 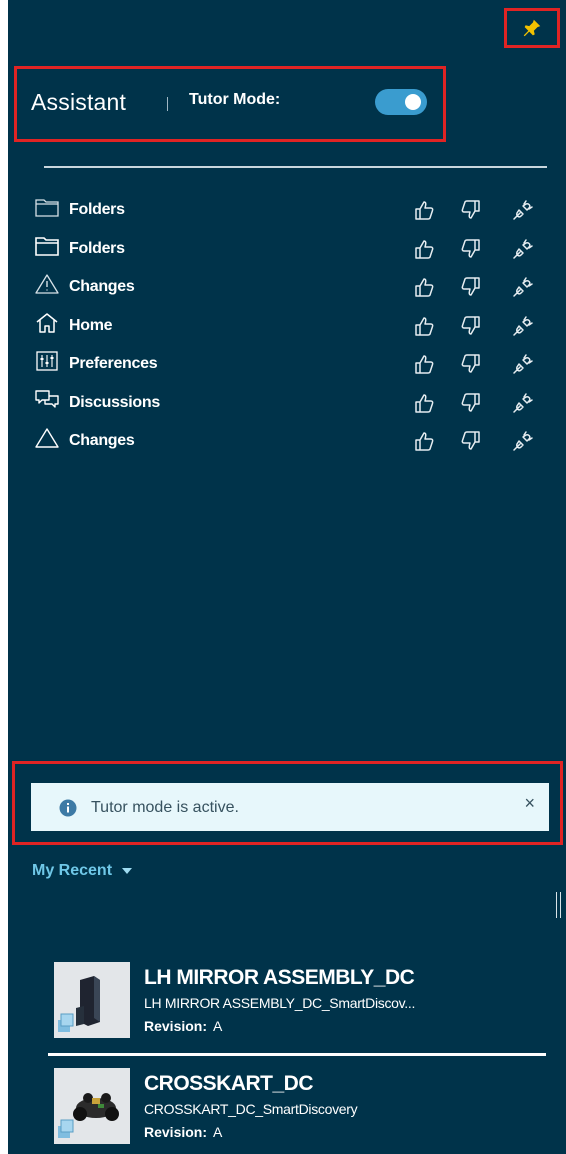 I want to click on feature-row-home: Home, so click(x=289, y=327).